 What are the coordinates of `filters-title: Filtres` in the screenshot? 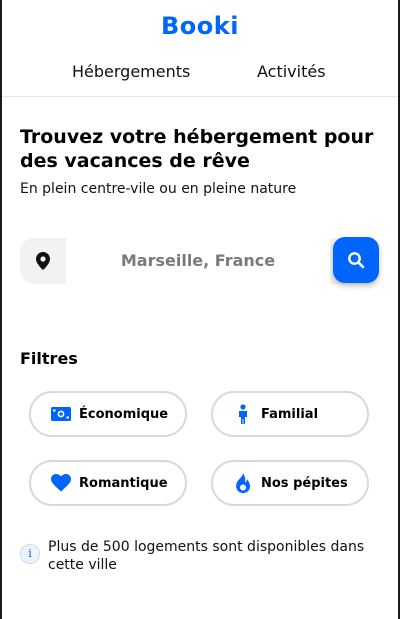 It's located at (49, 358).